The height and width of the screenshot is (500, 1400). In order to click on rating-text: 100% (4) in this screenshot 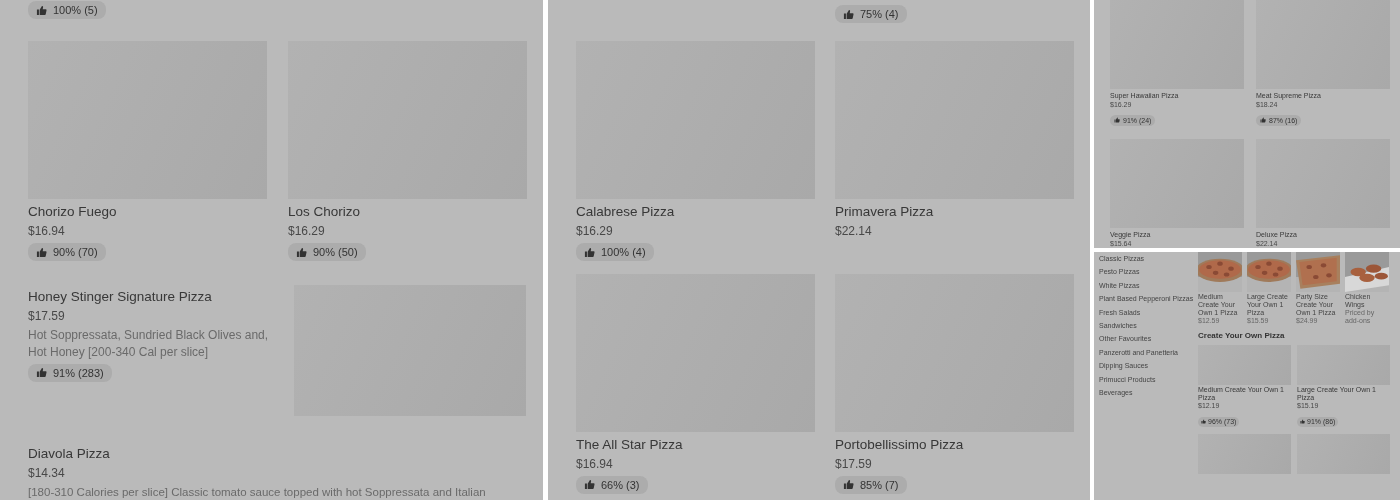, I will do `click(623, 252)`.